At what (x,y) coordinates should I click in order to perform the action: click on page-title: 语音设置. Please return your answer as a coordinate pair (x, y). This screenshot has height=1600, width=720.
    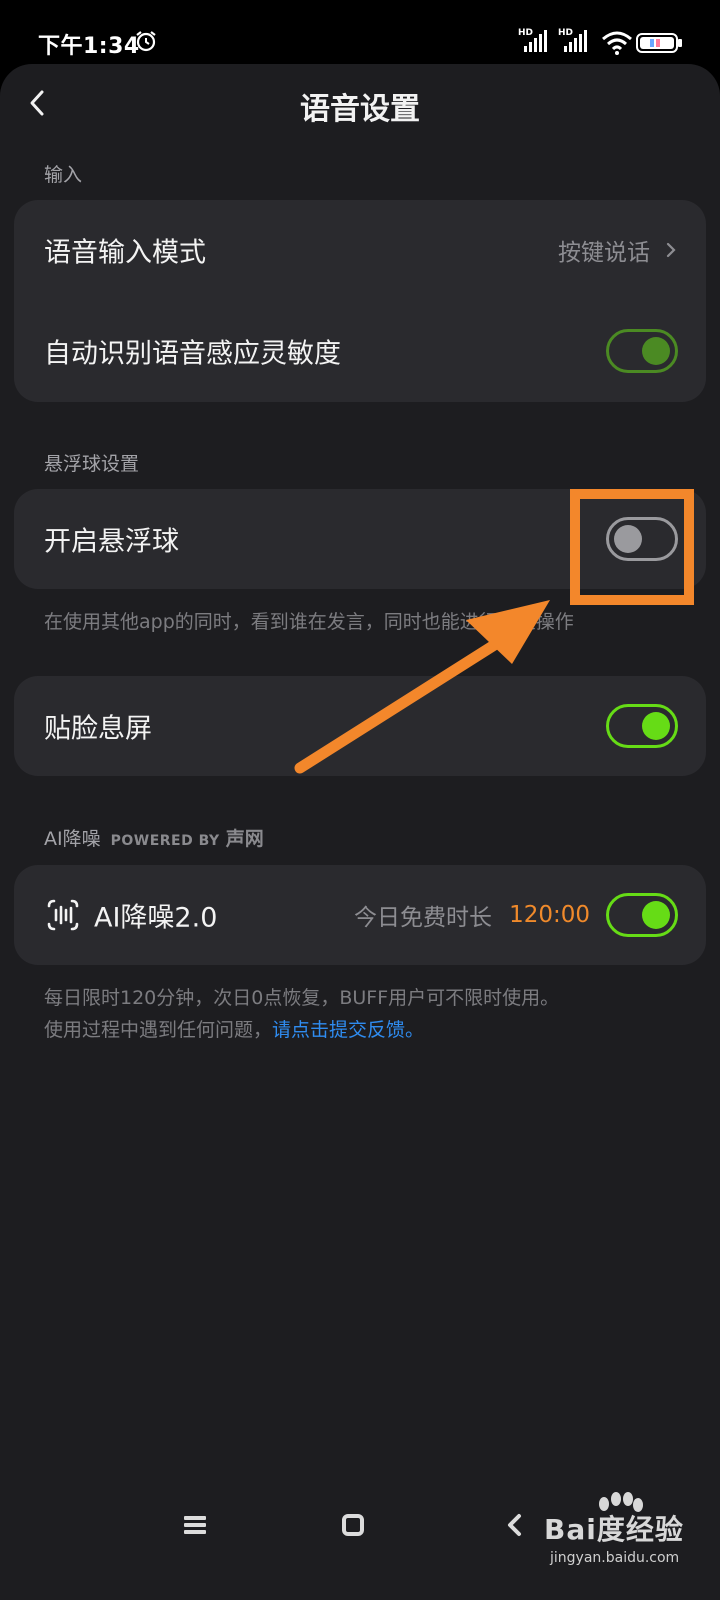
    Looking at the image, I should click on (360, 109).